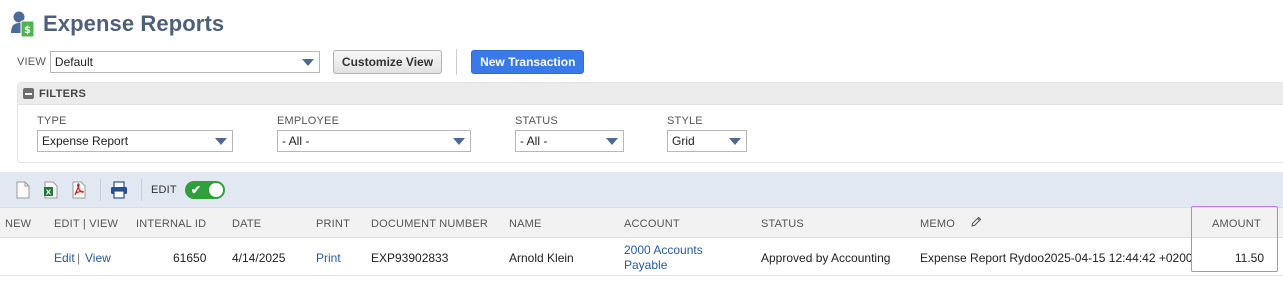 This screenshot has height=283, width=1283. I want to click on column-header-document-number: DOCUMENT NUMBER, so click(429, 224).